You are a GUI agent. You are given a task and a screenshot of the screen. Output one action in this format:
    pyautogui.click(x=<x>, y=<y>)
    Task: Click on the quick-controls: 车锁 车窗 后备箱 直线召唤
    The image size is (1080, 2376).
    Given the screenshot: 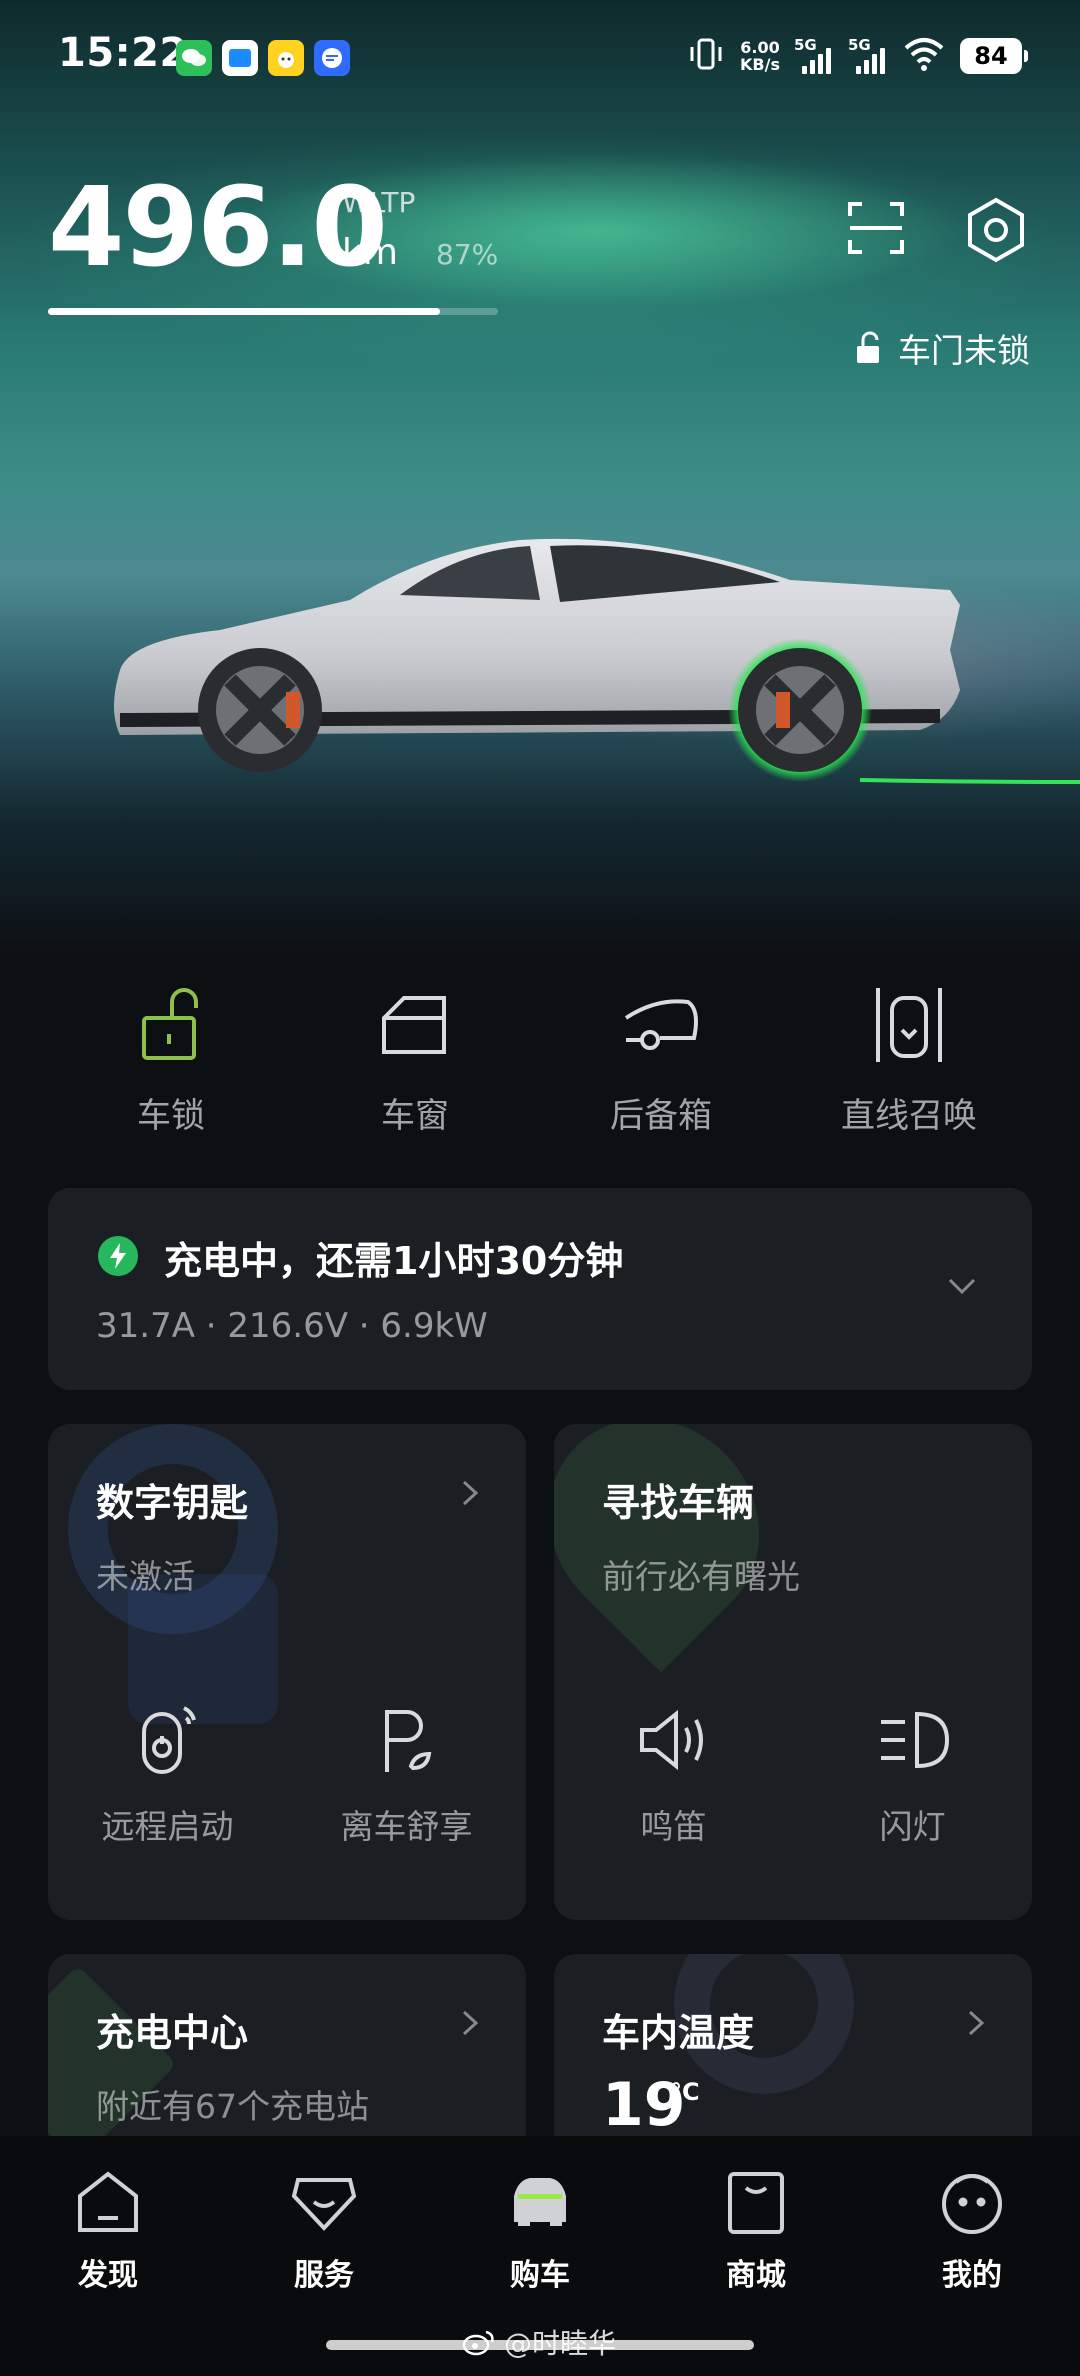 What is the action you would take?
    pyautogui.click(x=540, y=1060)
    